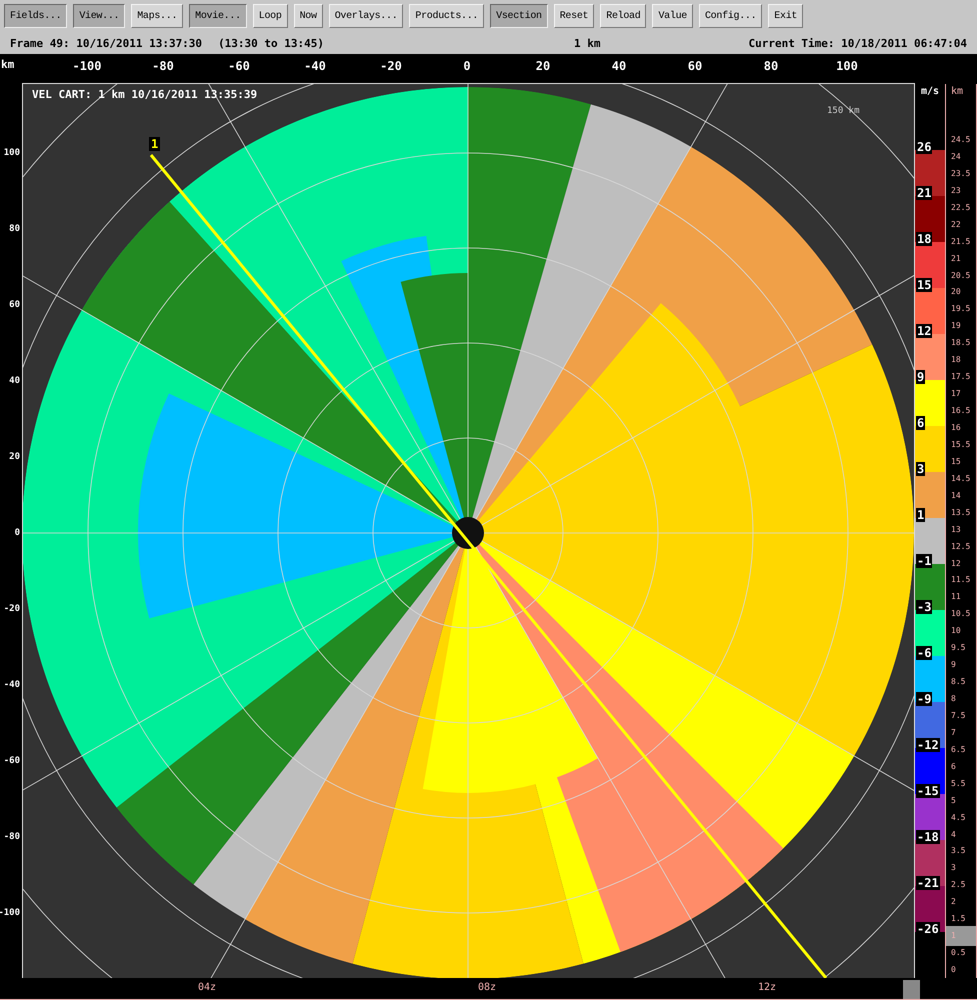  Describe the element at coordinates (911, 989) in the screenshot. I see `time-slider-thumb` at that location.